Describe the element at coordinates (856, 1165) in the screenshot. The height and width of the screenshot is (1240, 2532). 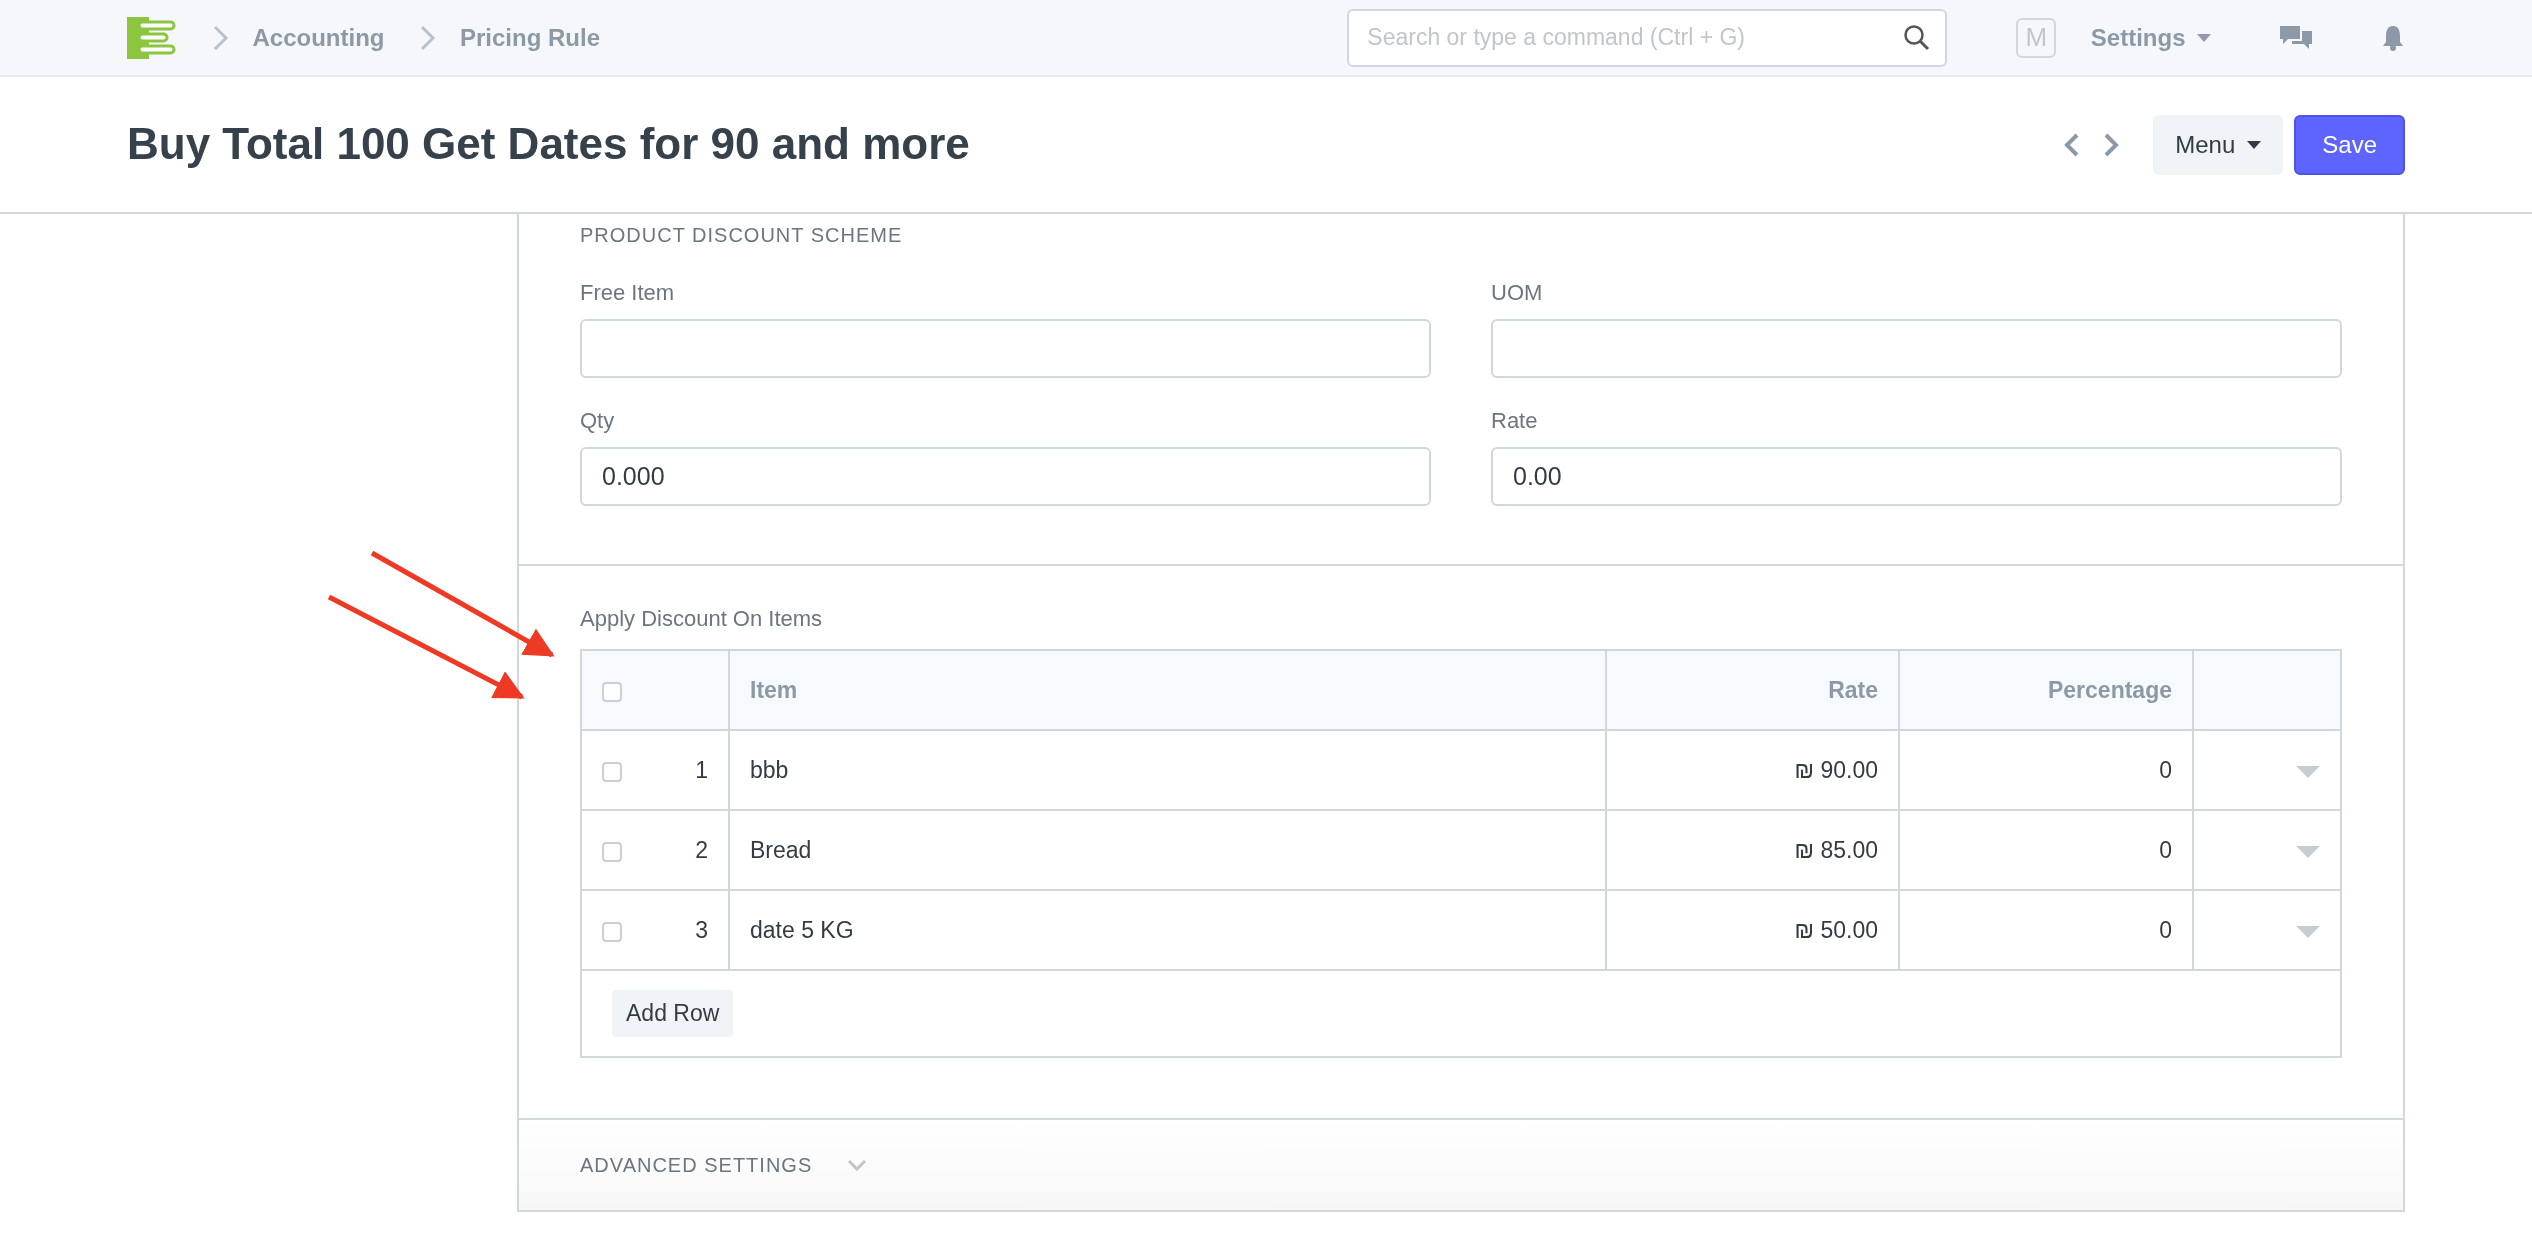
I see `chevron-down-icon` at that location.